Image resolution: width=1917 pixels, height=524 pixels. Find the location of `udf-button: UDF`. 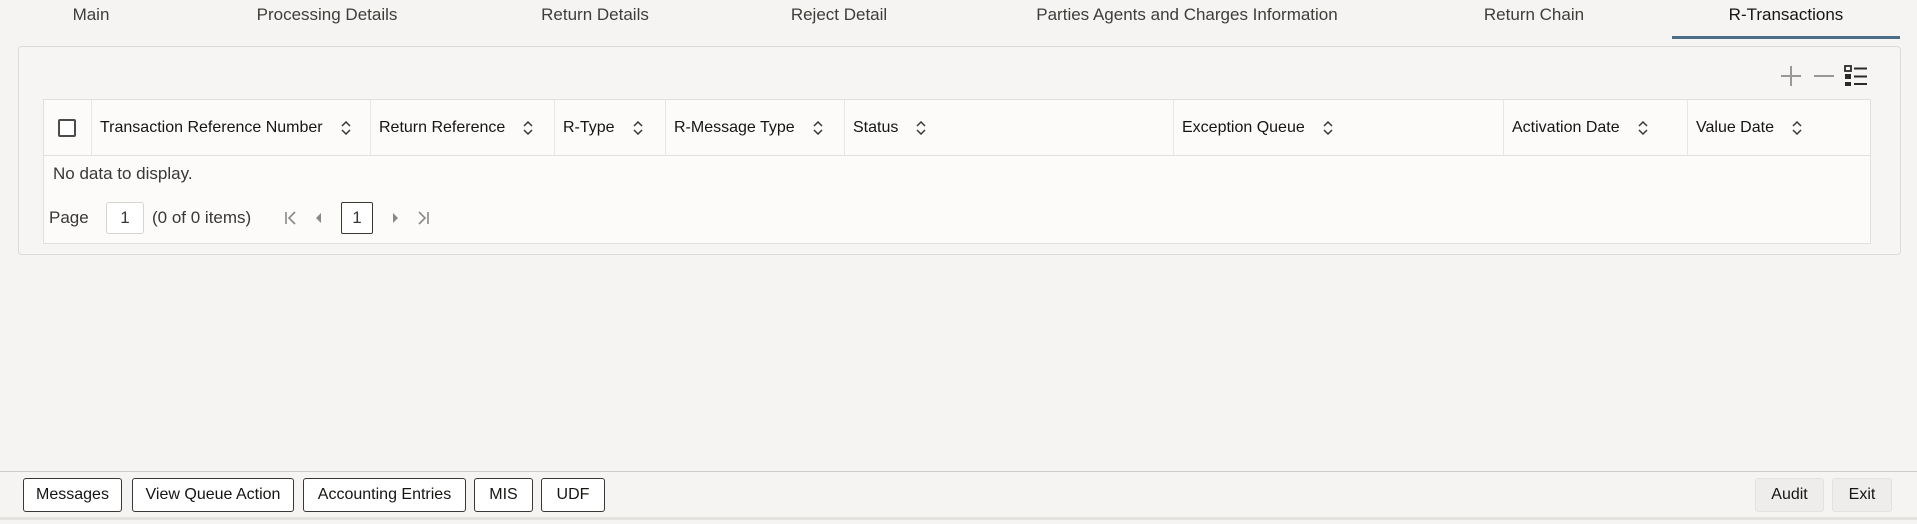

udf-button: UDF is located at coordinates (573, 495).